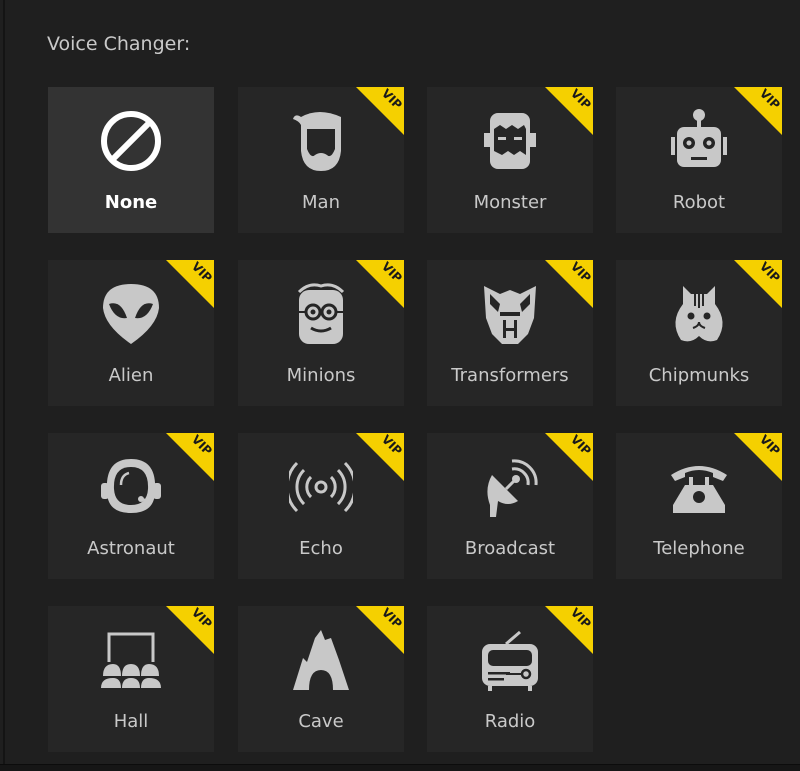 Image resolution: width=800 pixels, height=771 pixels. I want to click on voice-option-monster: Monster VIP, so click(510, 160).